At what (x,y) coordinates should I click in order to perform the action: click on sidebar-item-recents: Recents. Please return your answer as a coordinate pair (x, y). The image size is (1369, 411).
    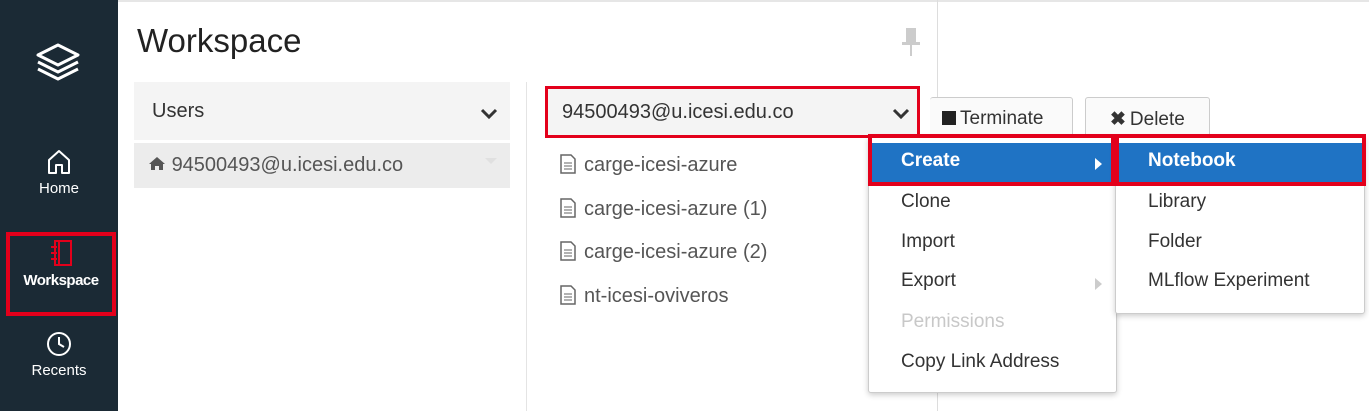
    Looking at the image, I should click on (59, 354).